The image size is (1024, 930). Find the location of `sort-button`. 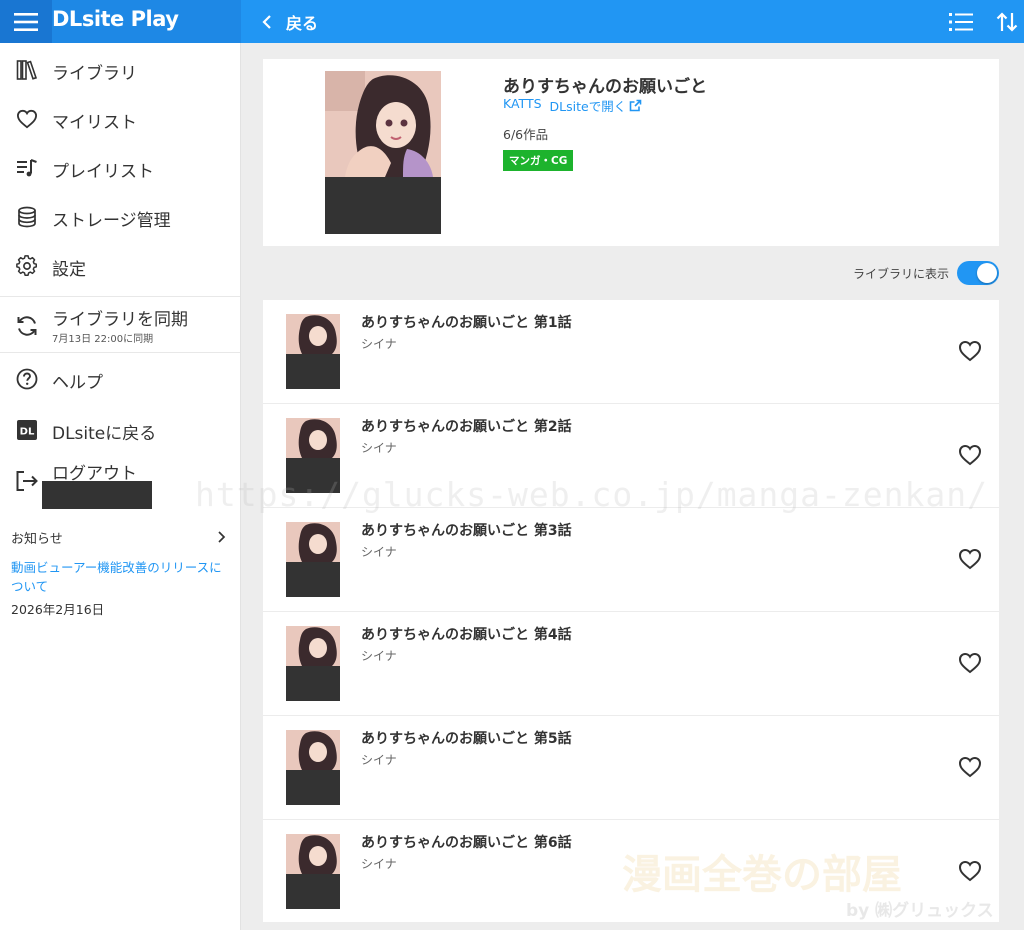

sort-button is located at coordinates (1007, 21).